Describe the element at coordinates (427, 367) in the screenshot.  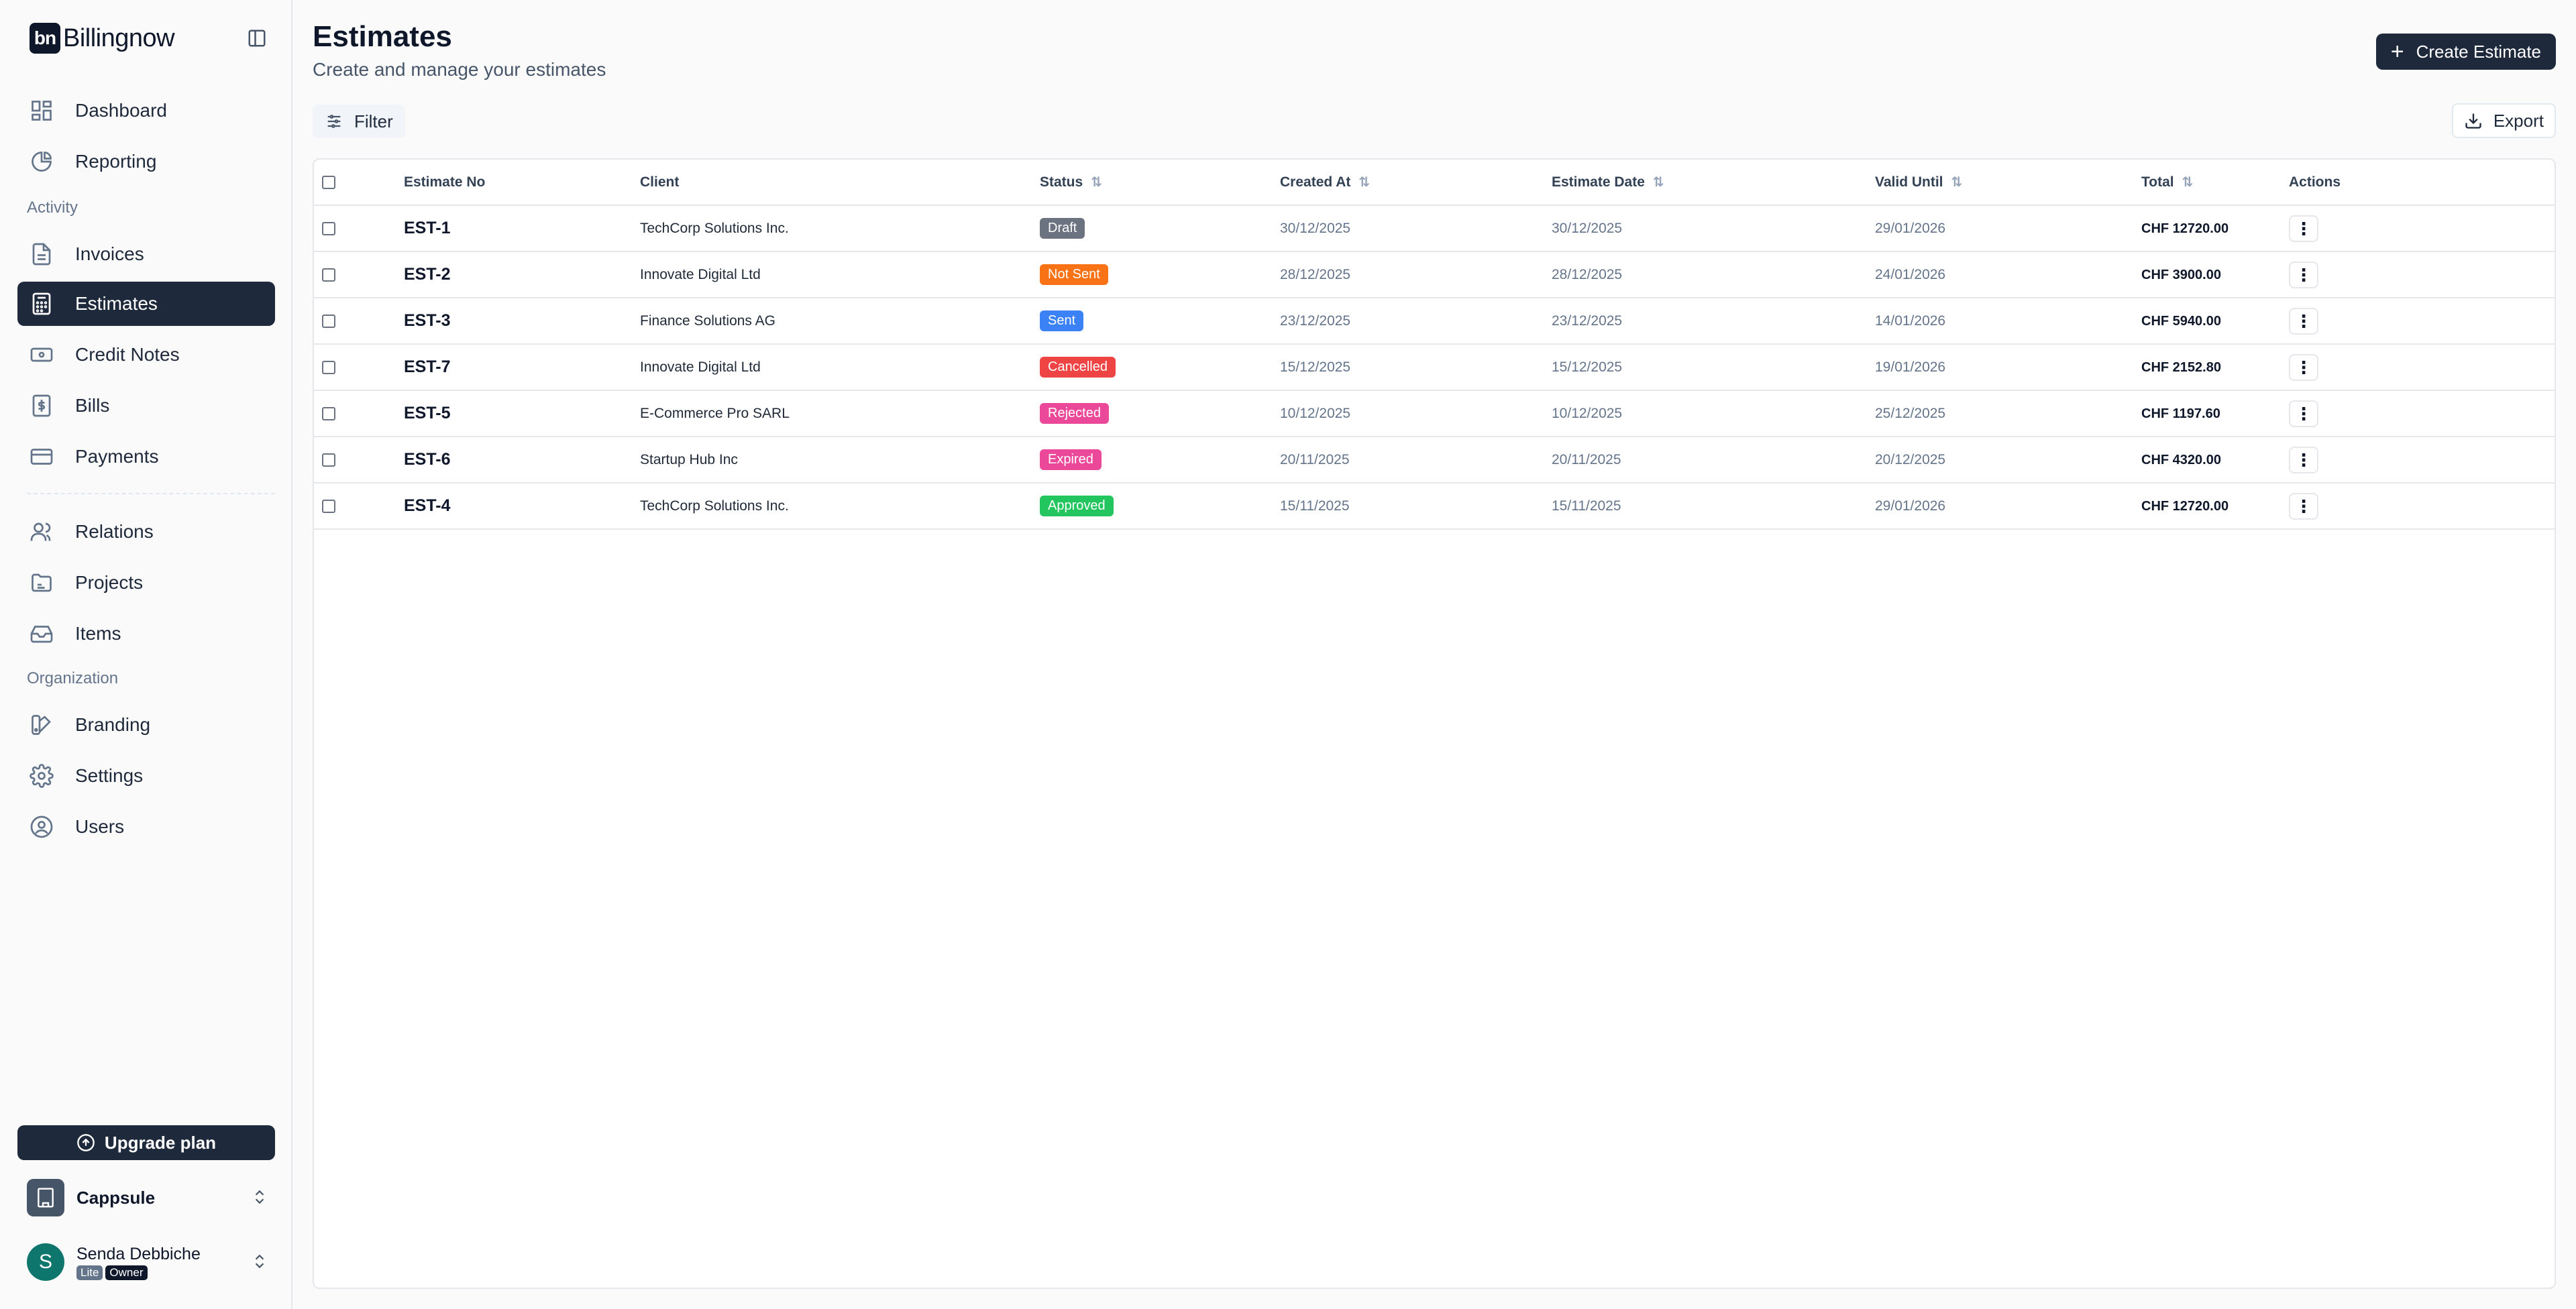
I see `estimate-number: EST-7` at that location.